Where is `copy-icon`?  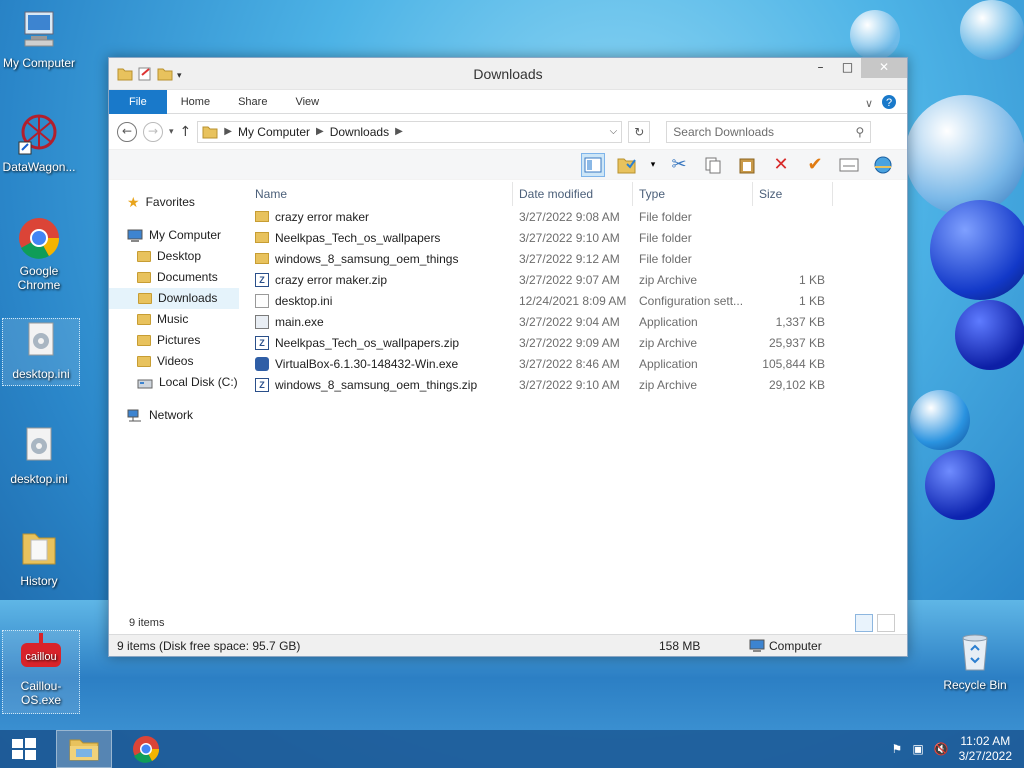 copy-icon is located at coordinates (713, 165).